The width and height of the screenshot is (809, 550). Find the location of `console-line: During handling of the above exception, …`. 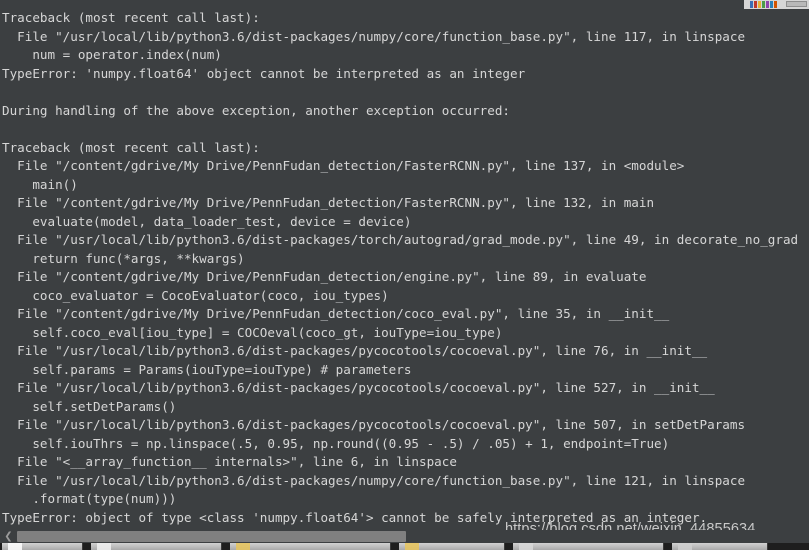

console-line: During handling of the above exception, … is located at coordinates (256, 110).